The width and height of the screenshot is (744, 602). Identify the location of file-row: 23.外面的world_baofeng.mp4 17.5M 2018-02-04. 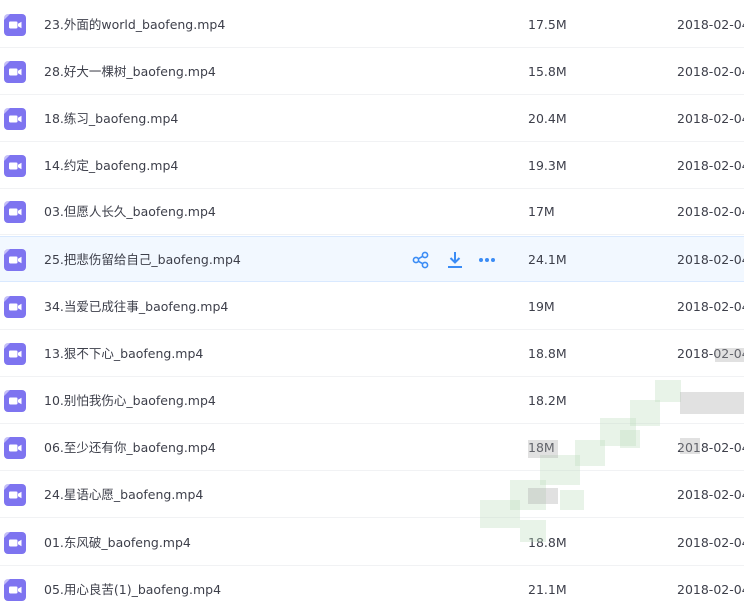
(372, 25).